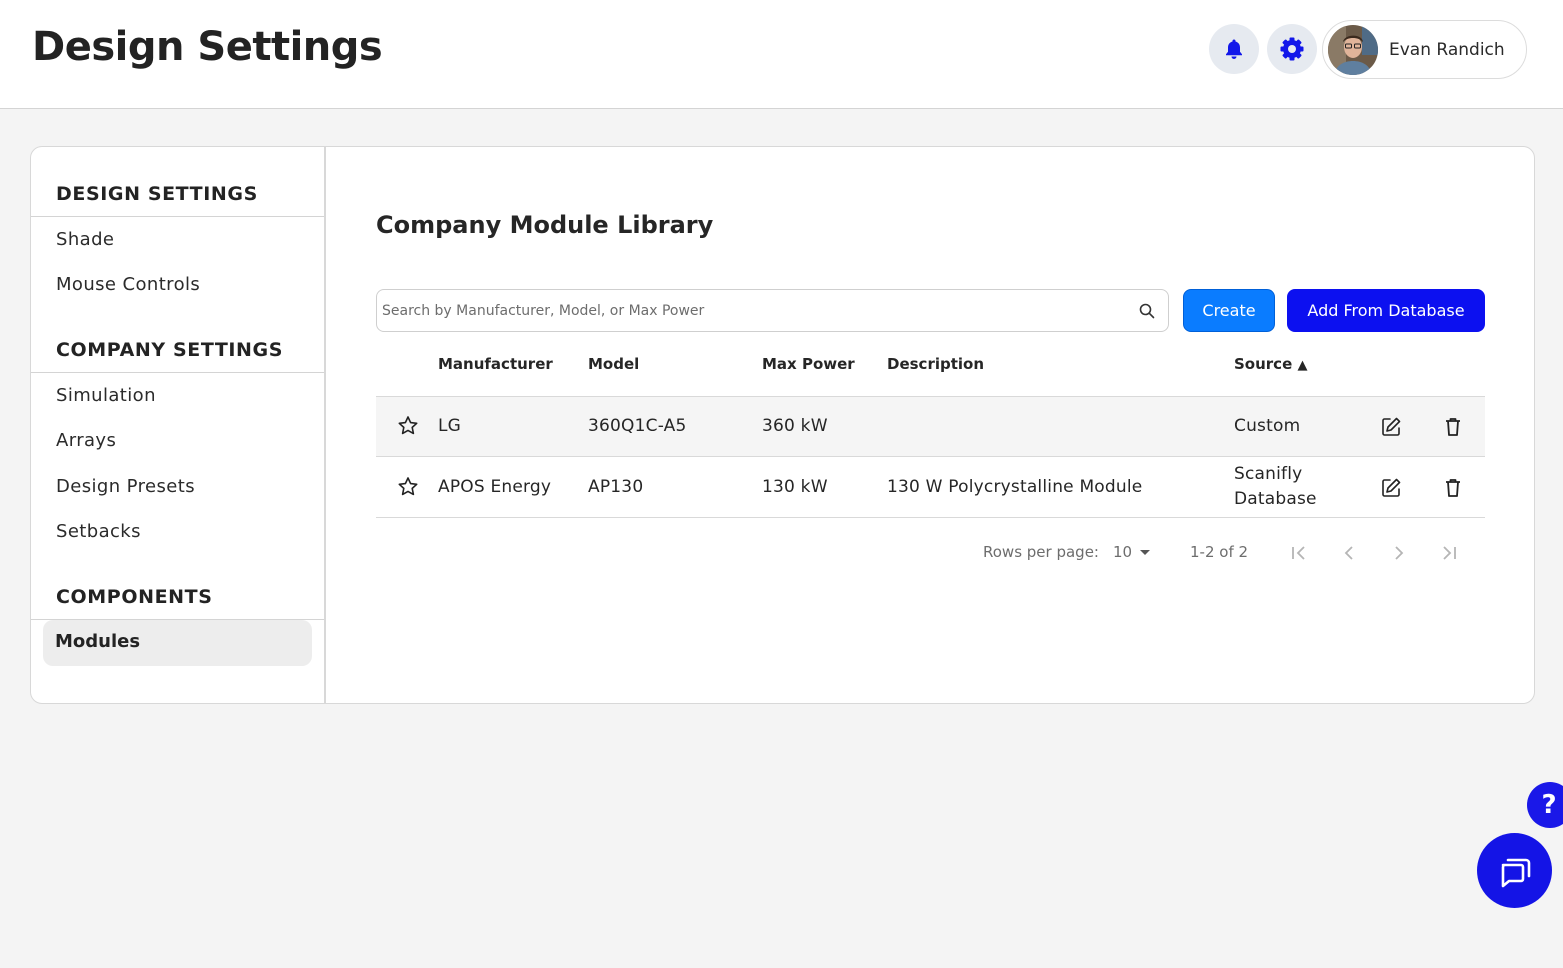 The width and height of the screenshot is (1563, 968). What do you see at coordinates (1275, 499) in the screenshot?
I see `cell-source-line2: Database` at bounding box center [1275, 499].